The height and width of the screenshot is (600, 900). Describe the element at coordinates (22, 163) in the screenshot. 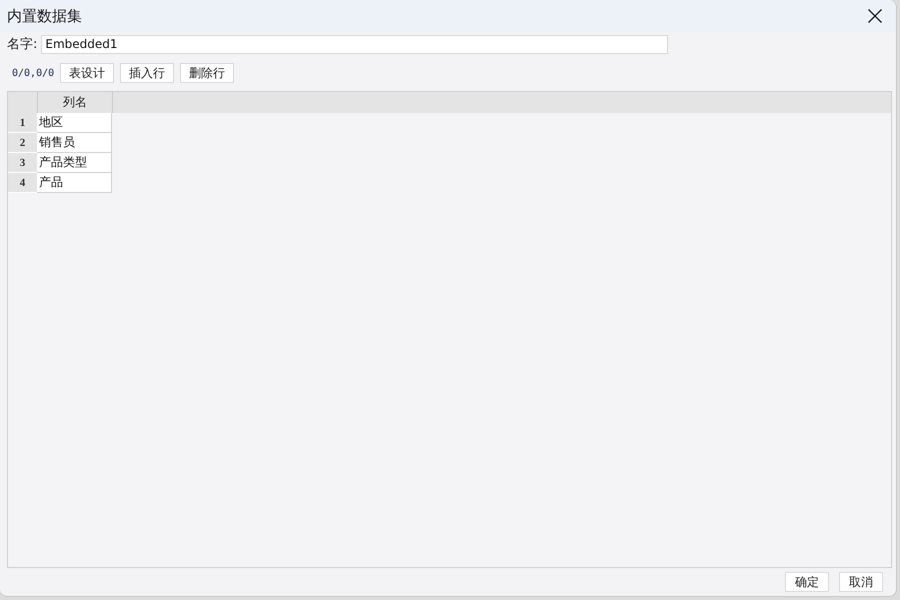

I see `row-number: 3` at that location.